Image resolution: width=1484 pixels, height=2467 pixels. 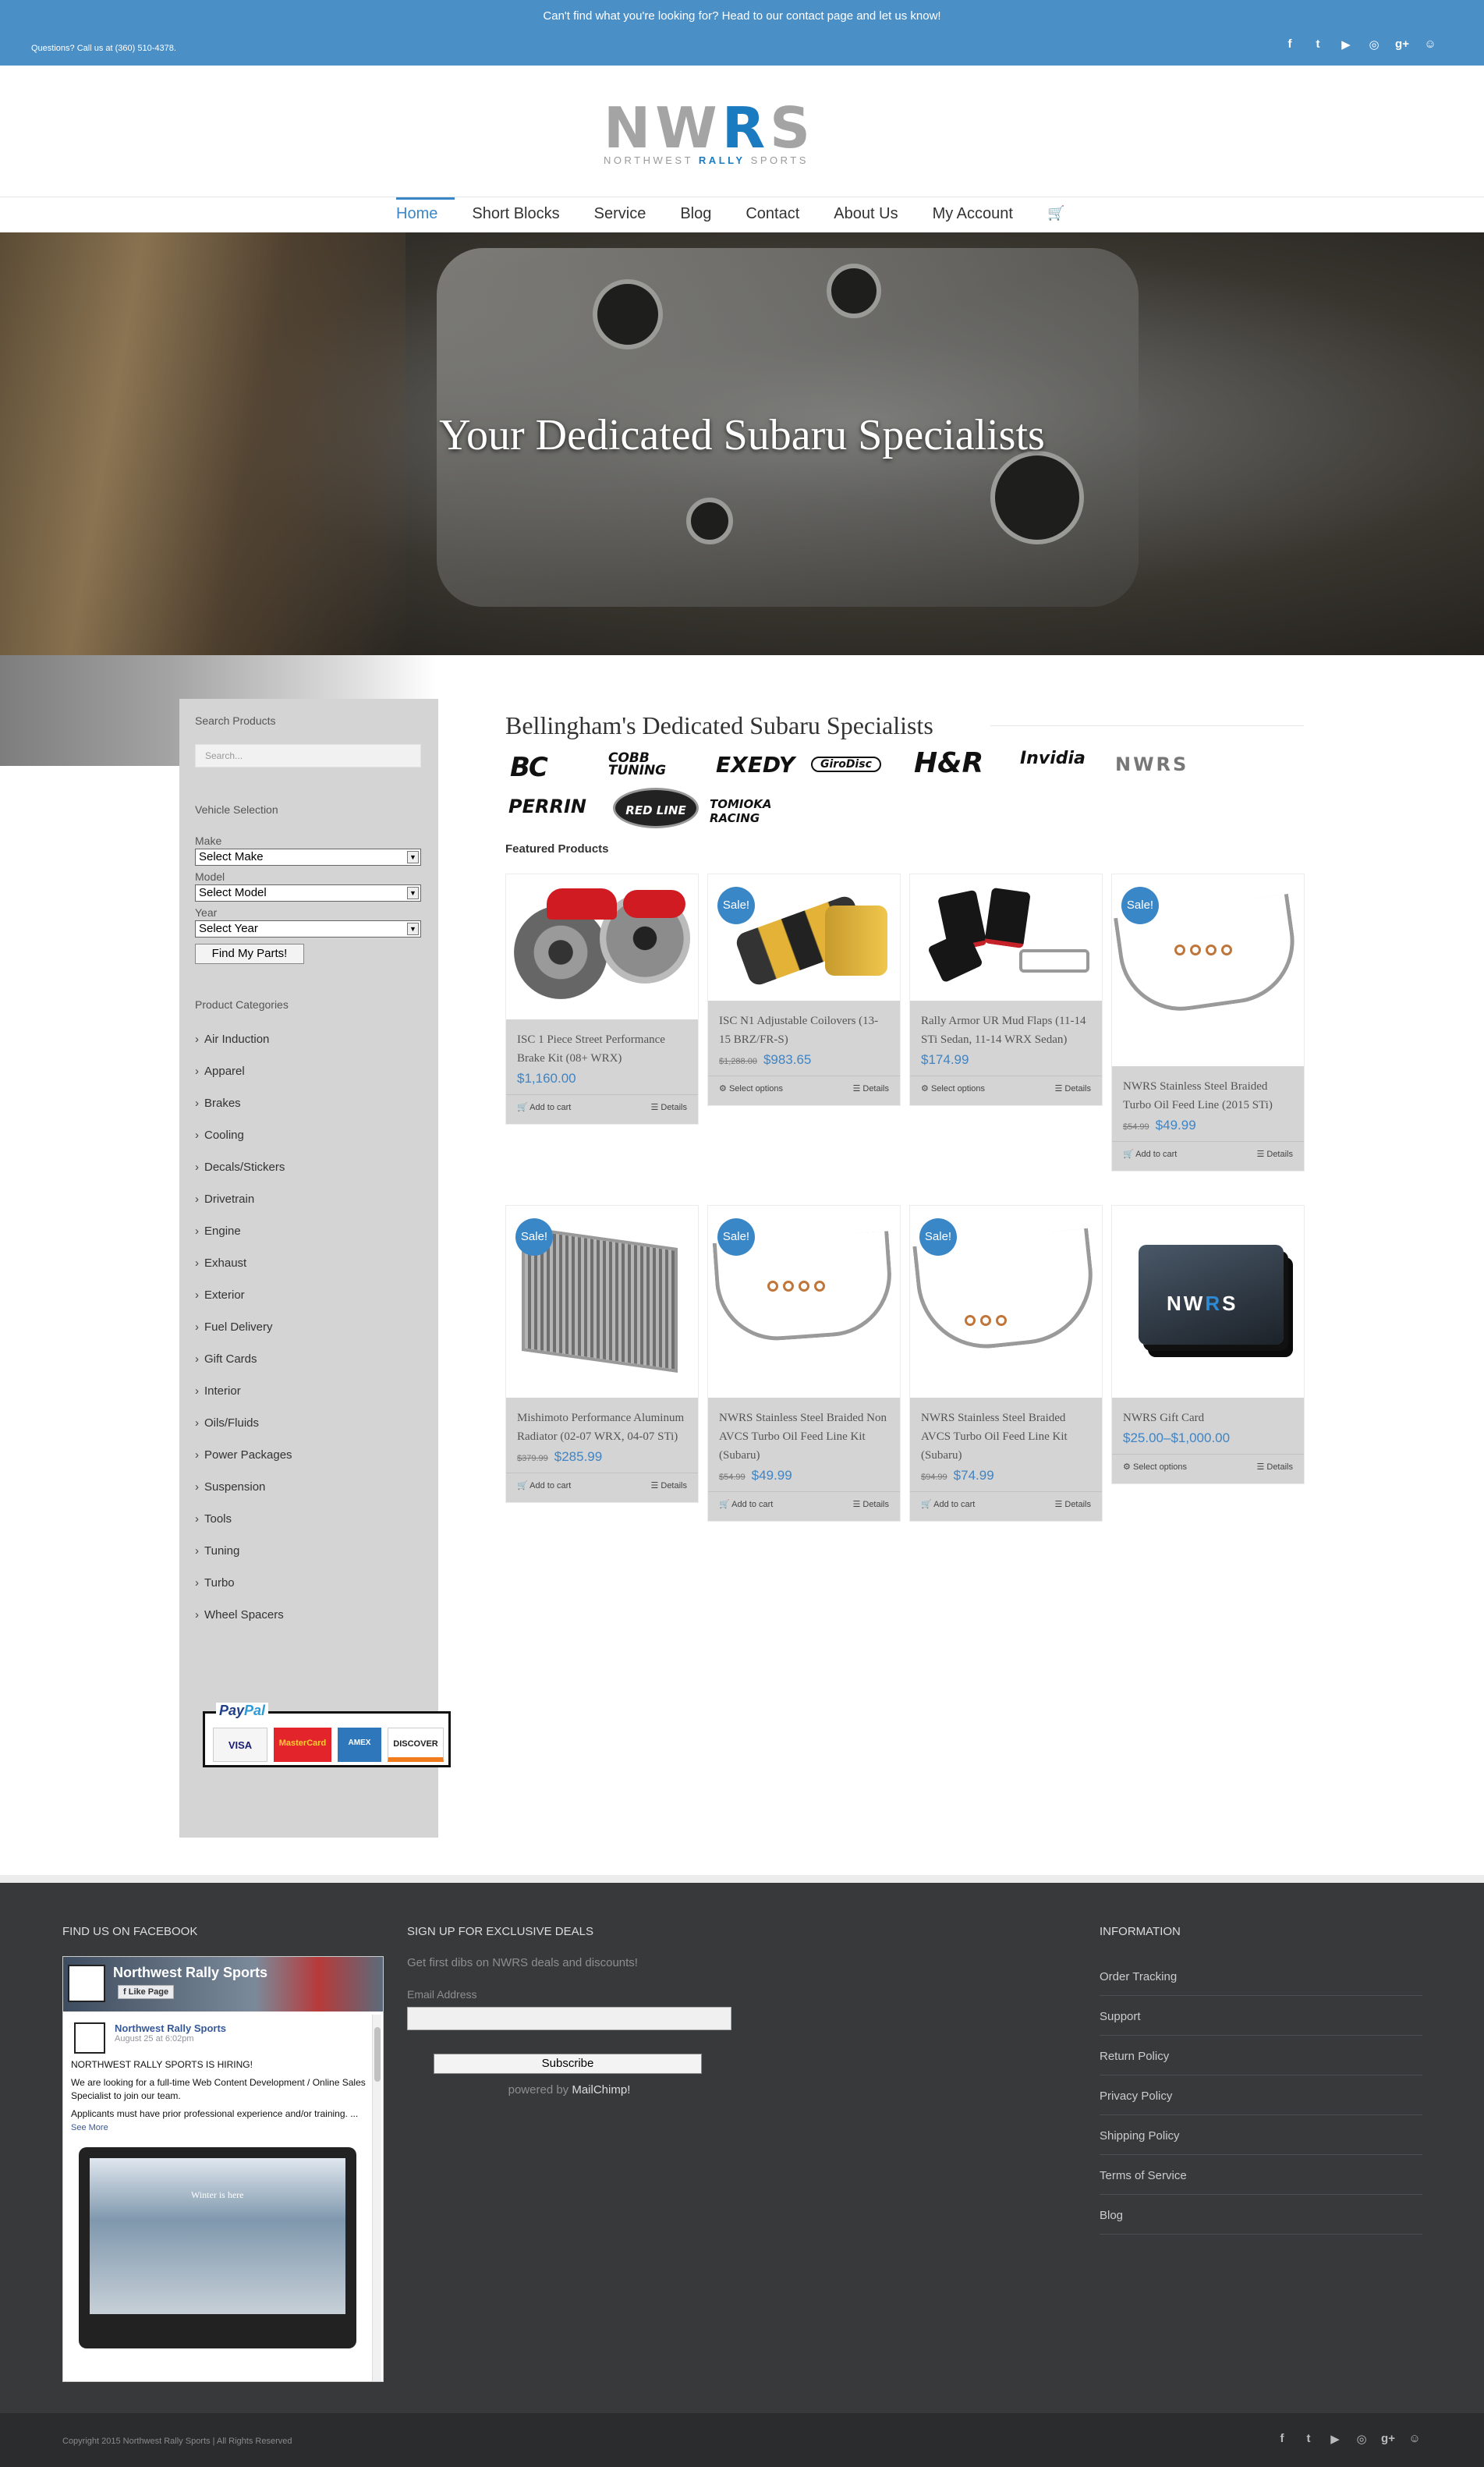 I want to click on post-date: August 25 at 6:02pm, so click(x=170, y=2038).